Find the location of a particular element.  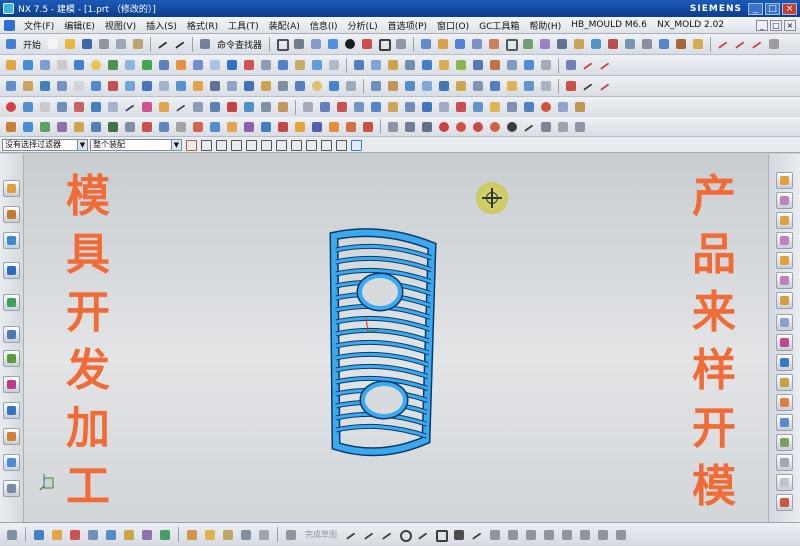

fit-view-icon is located at coordinates (784, 362).